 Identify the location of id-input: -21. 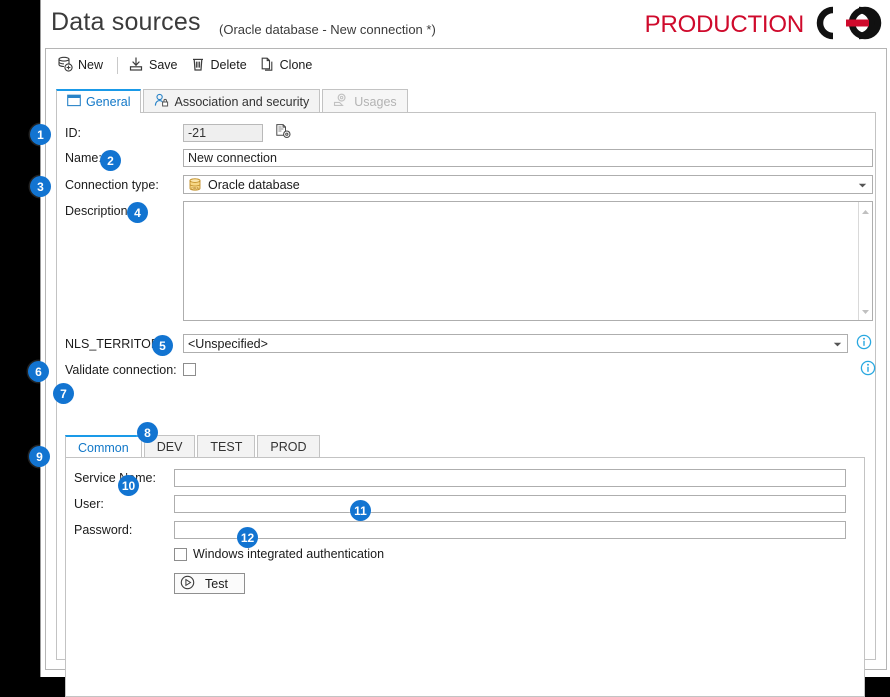
(223, 132).